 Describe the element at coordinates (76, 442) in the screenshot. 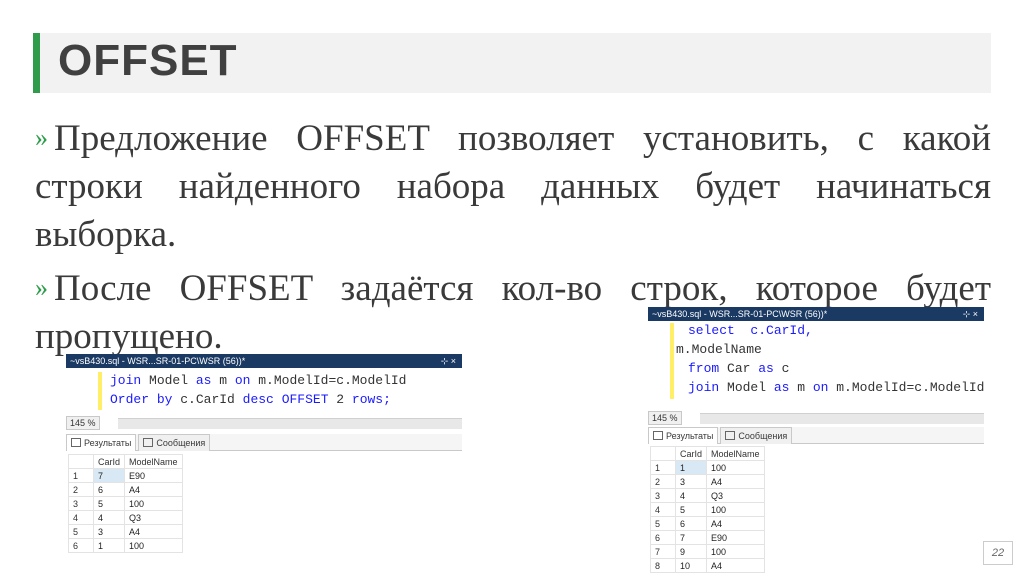

I see `grid-icon` at that location.